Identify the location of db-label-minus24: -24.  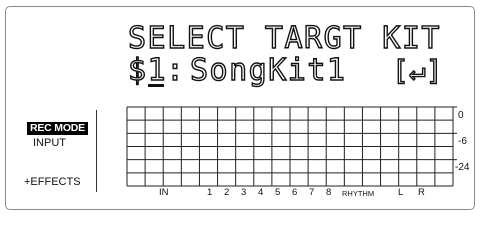
(462, 167).